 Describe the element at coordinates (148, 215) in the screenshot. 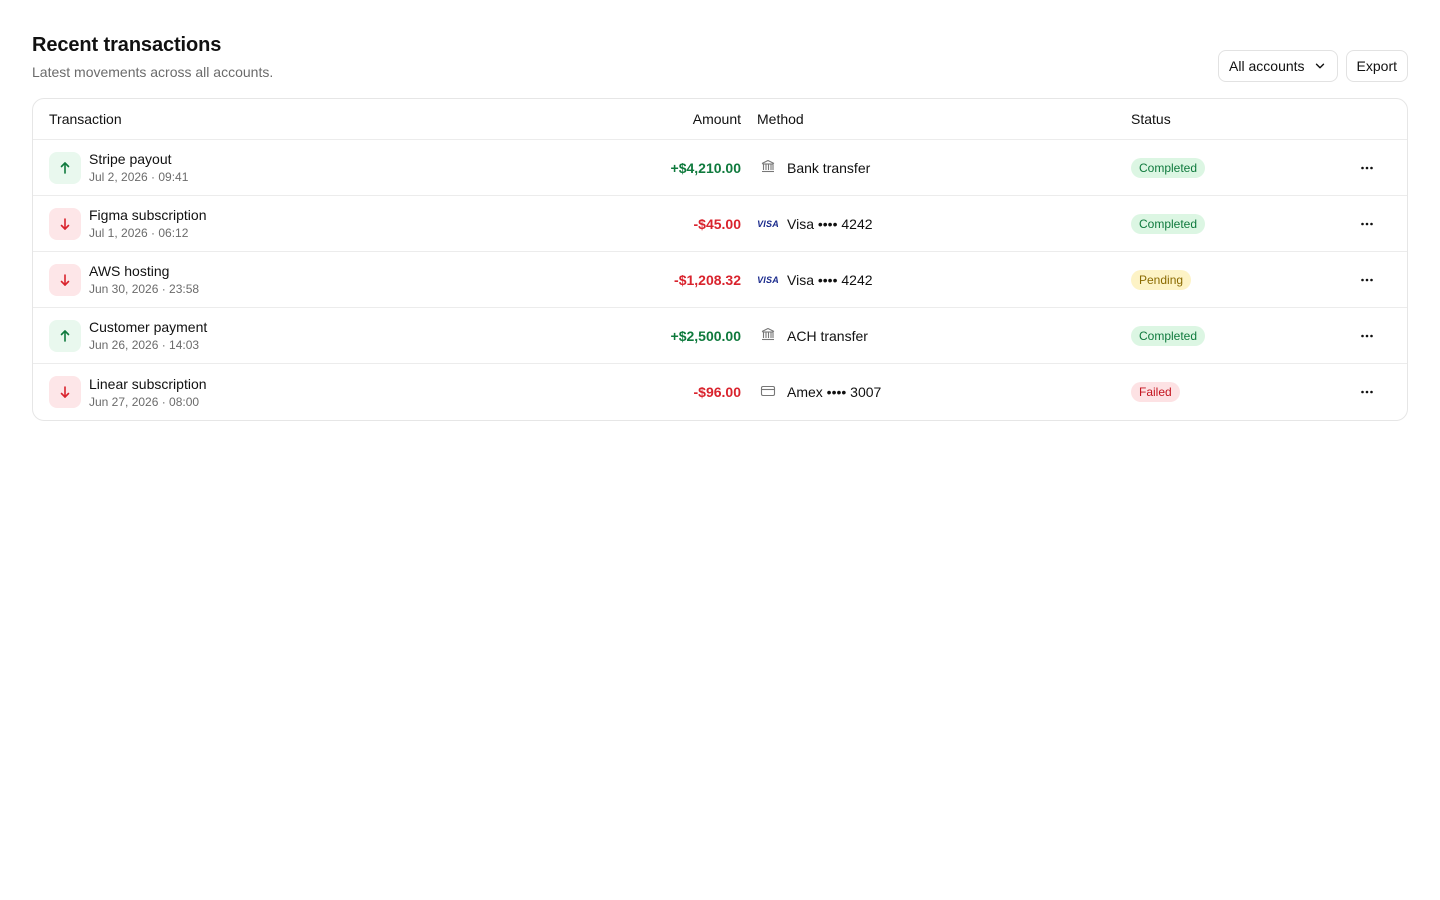

I see `transaction-name: Figma subscription` at that location.